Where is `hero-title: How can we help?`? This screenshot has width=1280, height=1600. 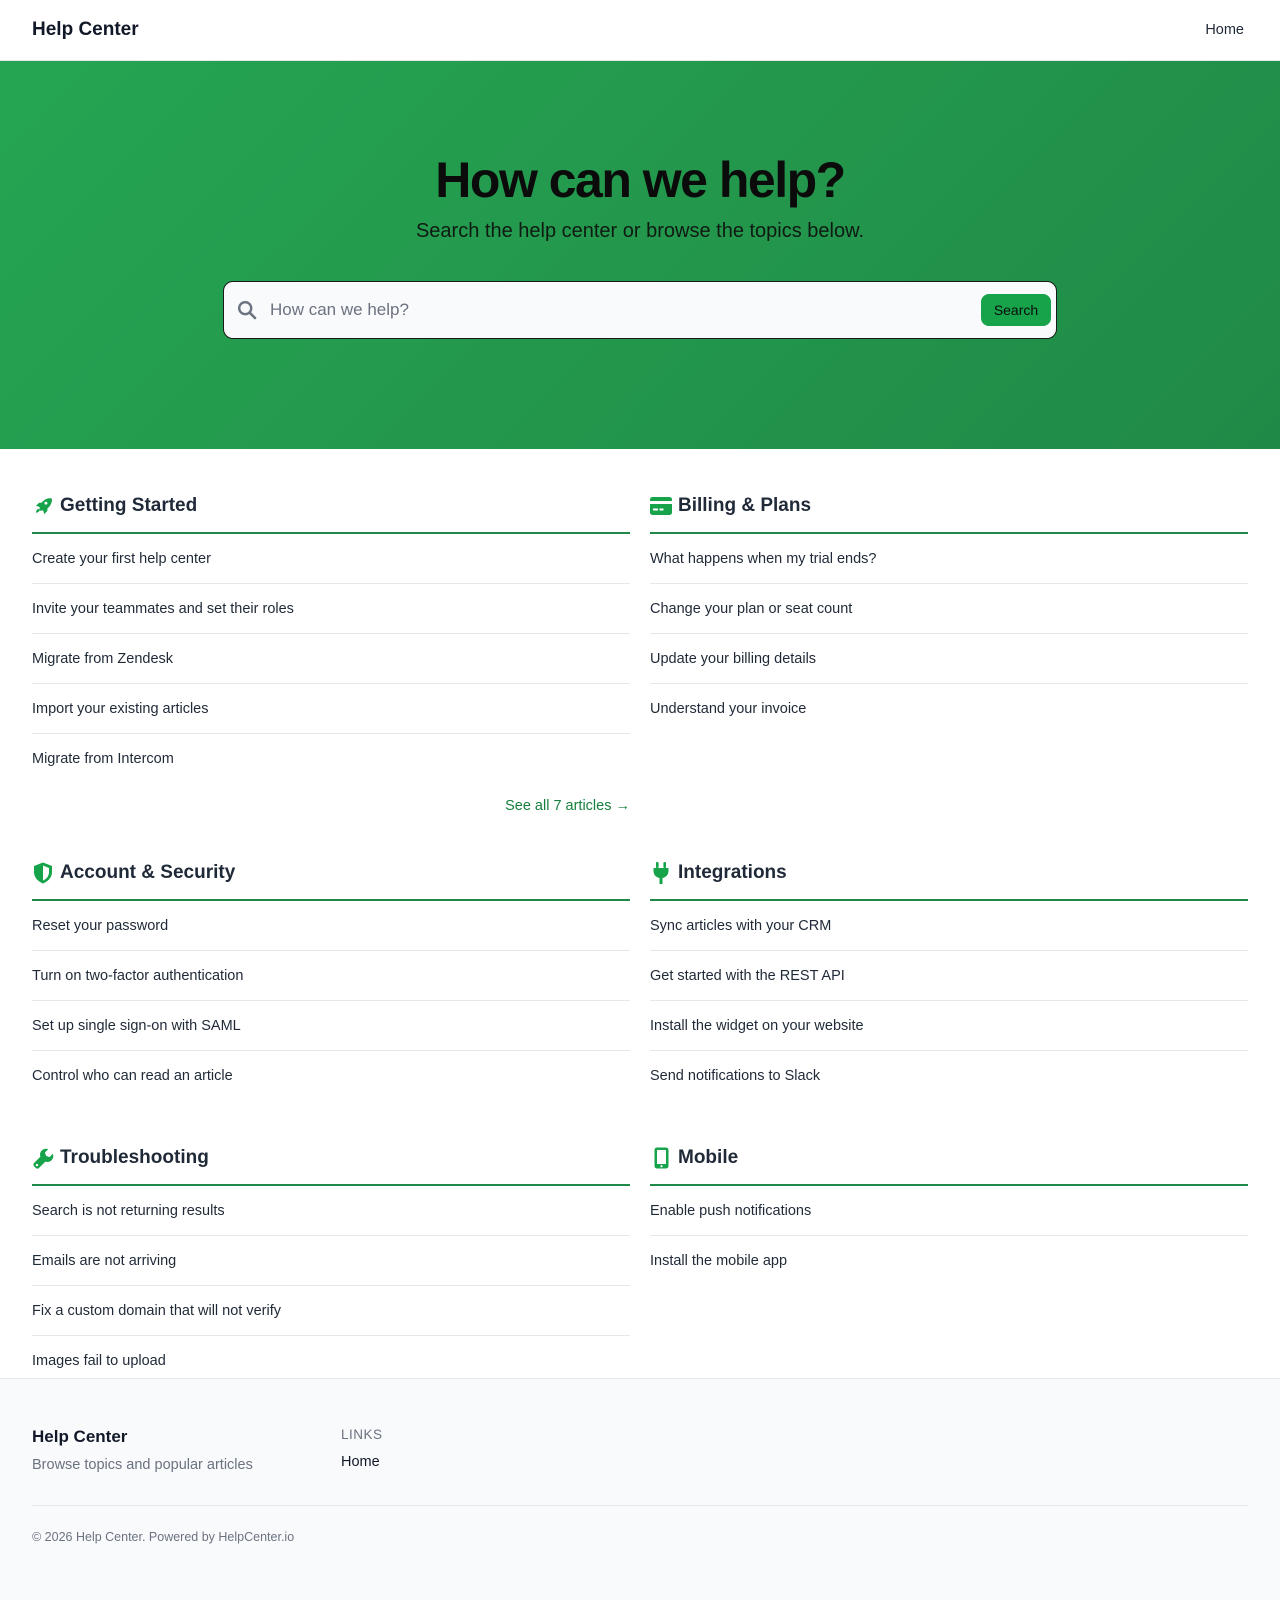 hero-title: How can we help? is located at coordinates (640, 180).